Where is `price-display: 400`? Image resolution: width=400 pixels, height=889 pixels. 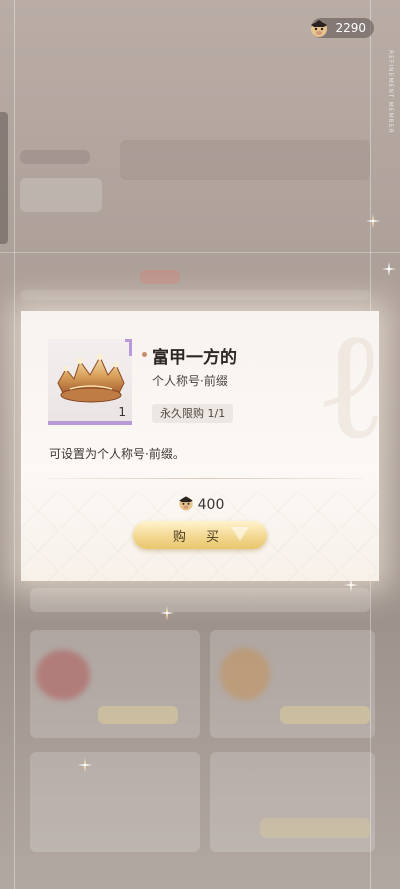 price-display: 400 is located at coordinates (200, 505).